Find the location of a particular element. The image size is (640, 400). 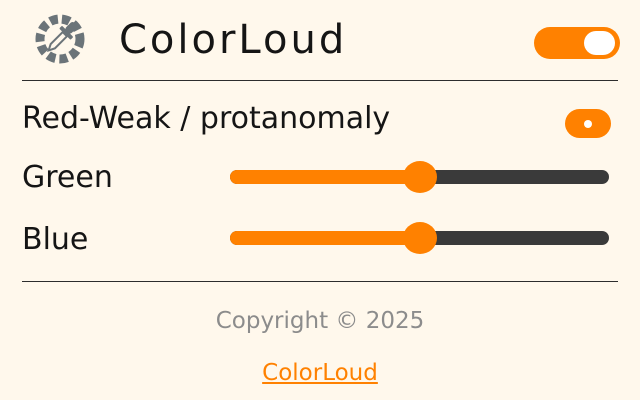

header: ColorLoud is located at coordinates (321, 42).